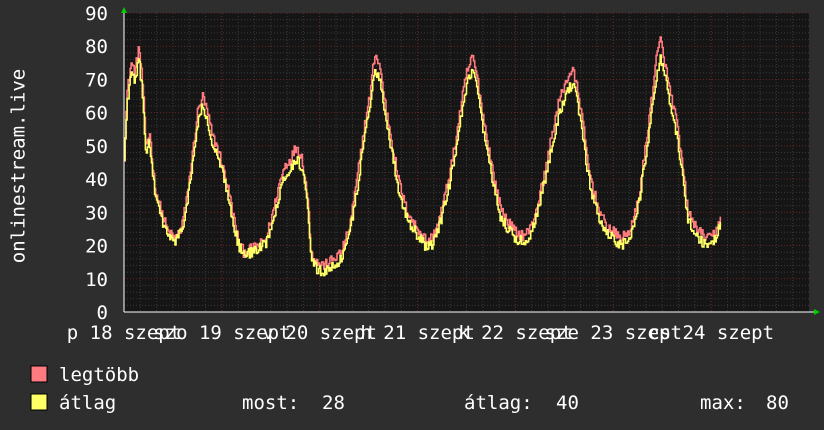 Image resolution: width=824 pixels, height=430 pixels. I want to click on legend-label-legtobb: legtöbb, so click(99, 375).